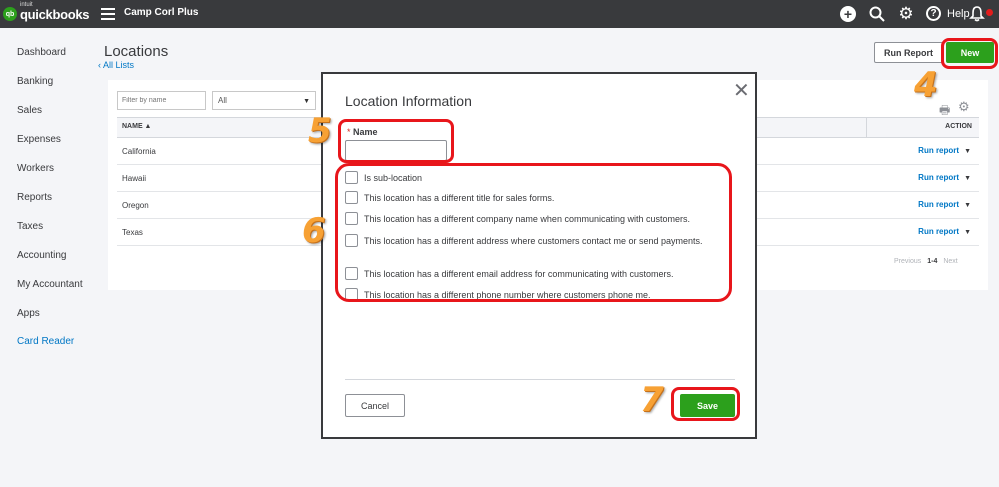 Image resolution: width=999 pixels, height=487 pixels. I want to click on sidebar-item-card-reader: Card Reader, so click(45, 341).